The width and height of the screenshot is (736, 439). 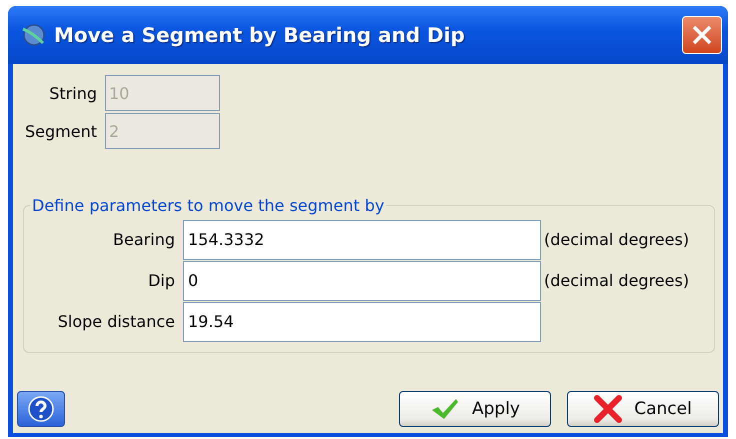 I want to click on input-field: 0, so click(x=362, y=280).